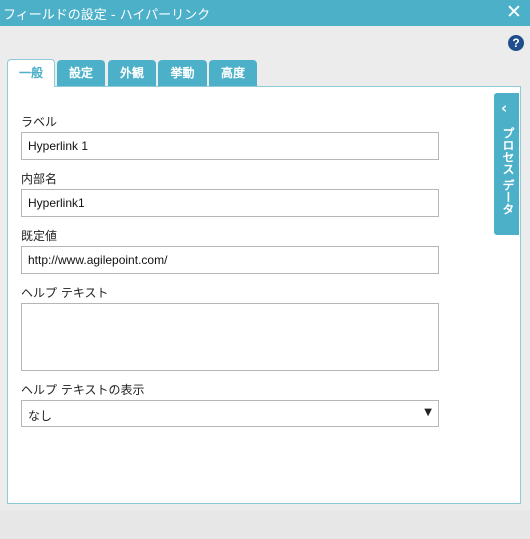 Image resolution: width=530 pixels, height=539 pixels. I want to click on help-text-textarea, so click(230, 337).